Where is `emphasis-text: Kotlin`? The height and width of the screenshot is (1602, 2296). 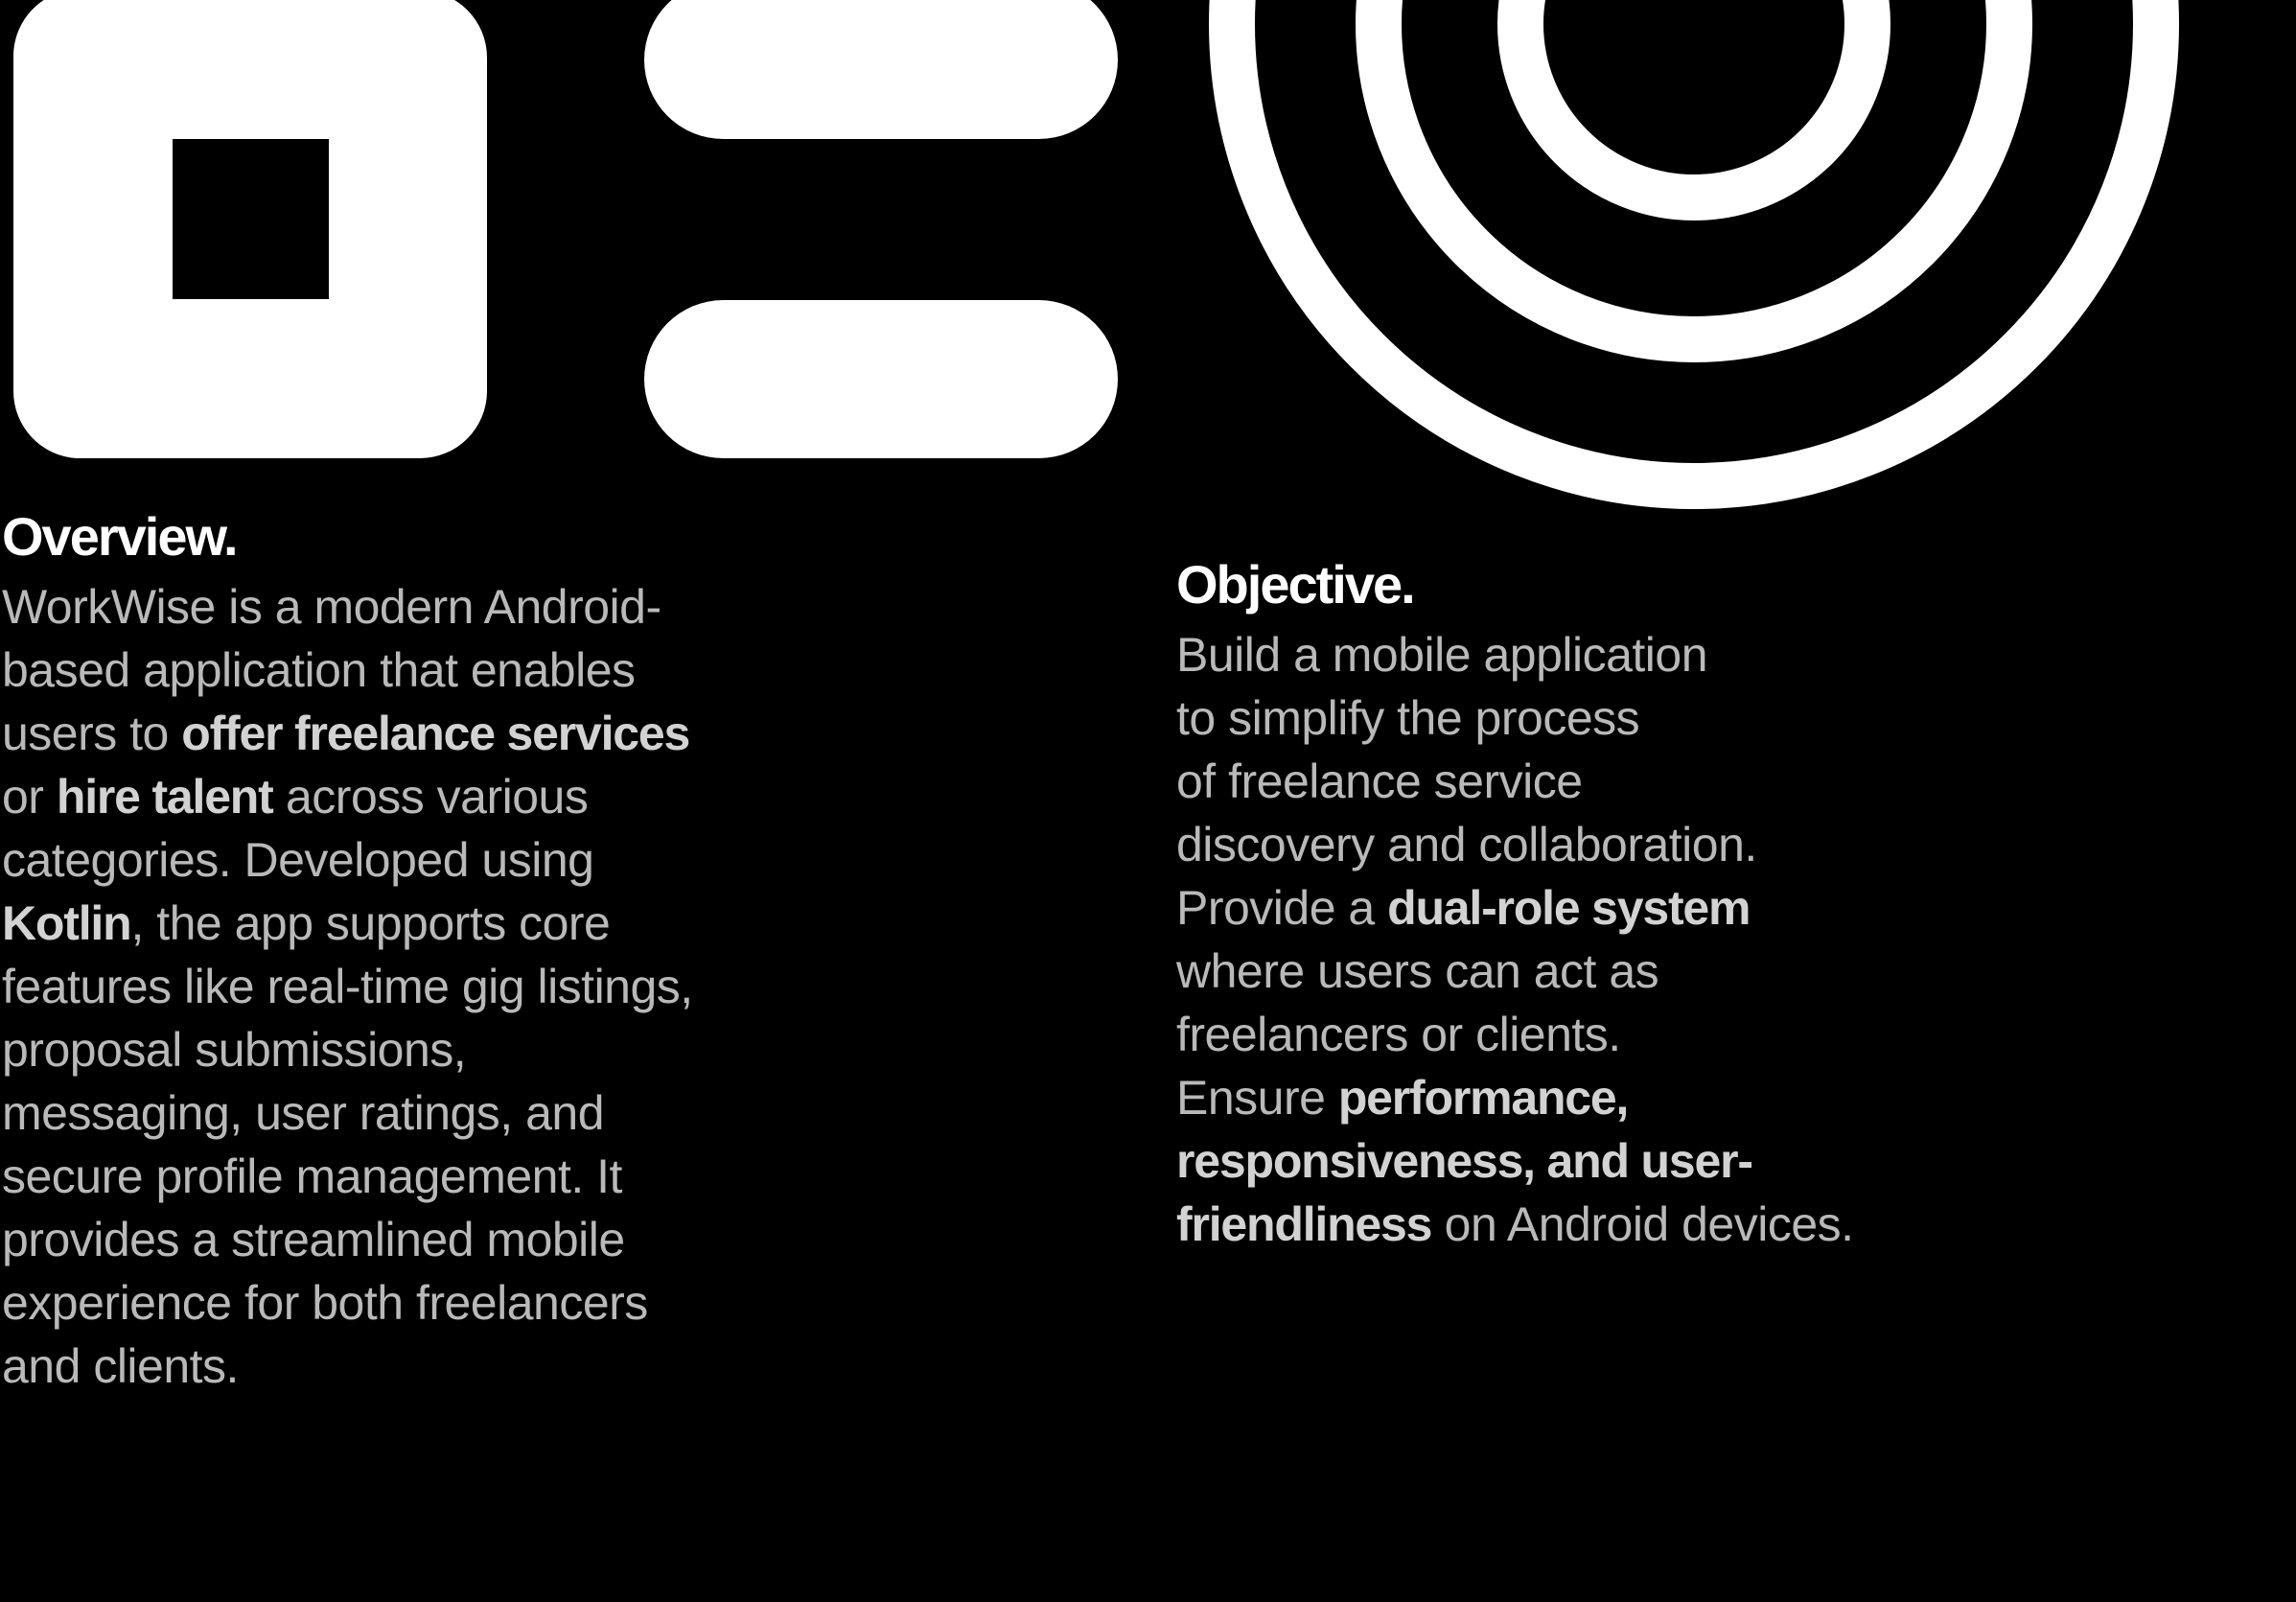 emphasis-text: Kotlin is located at coordinates (67, 923).